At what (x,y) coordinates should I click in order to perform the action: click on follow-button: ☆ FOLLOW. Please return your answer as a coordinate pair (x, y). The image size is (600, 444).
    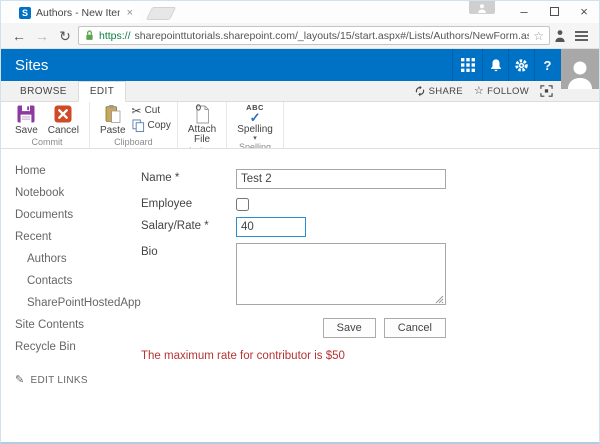
    Looking at the image, I should click on (501, 91).